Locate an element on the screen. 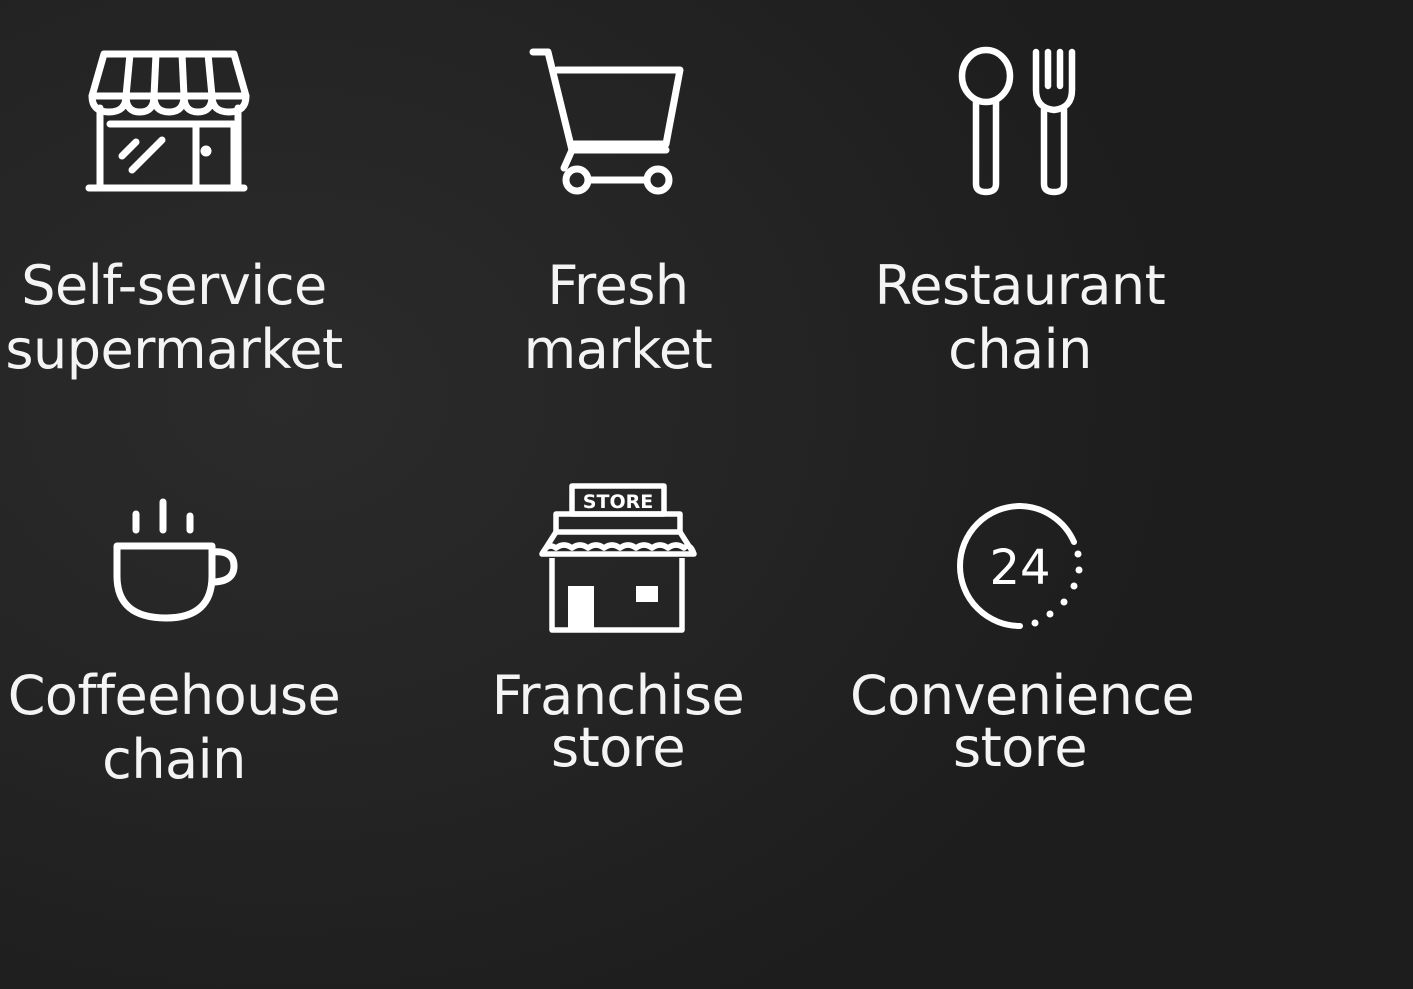  tile-label: Franchise store is located at coordinates (618, 721).